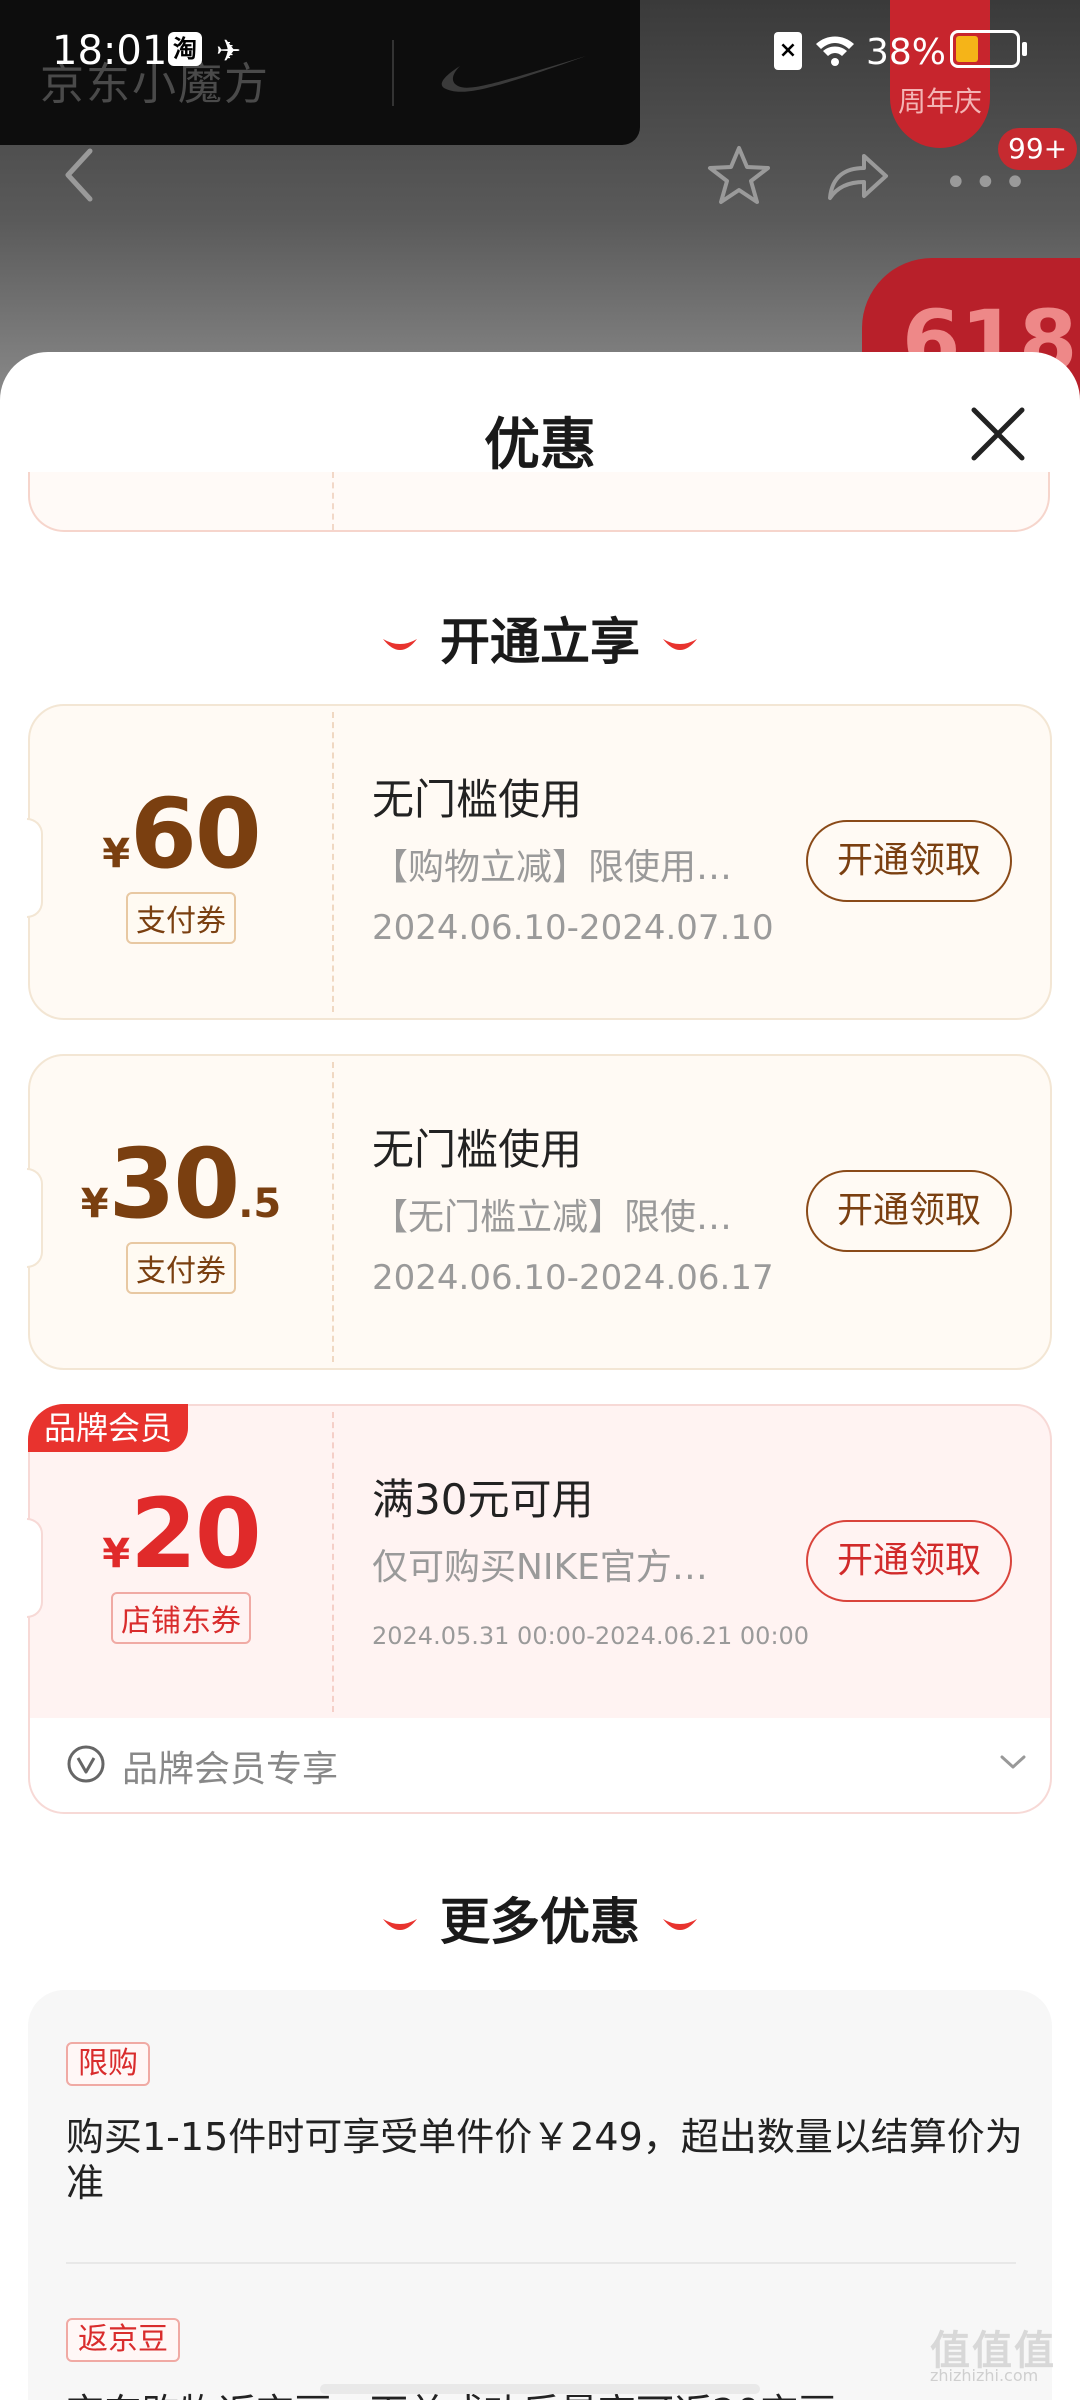 The image size is (1080, 2400). Describe the element at coordinates (1013, 1762) in the screenshot. I see `chevron-down-icon` at that location.